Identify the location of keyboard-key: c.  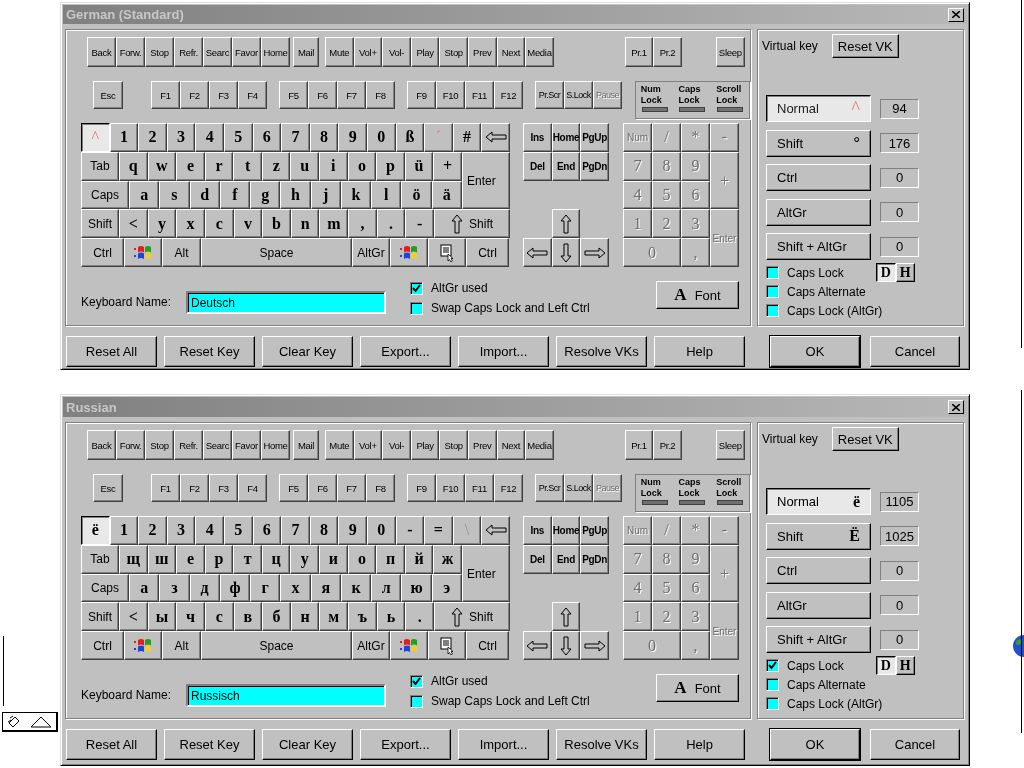
(219, 224).